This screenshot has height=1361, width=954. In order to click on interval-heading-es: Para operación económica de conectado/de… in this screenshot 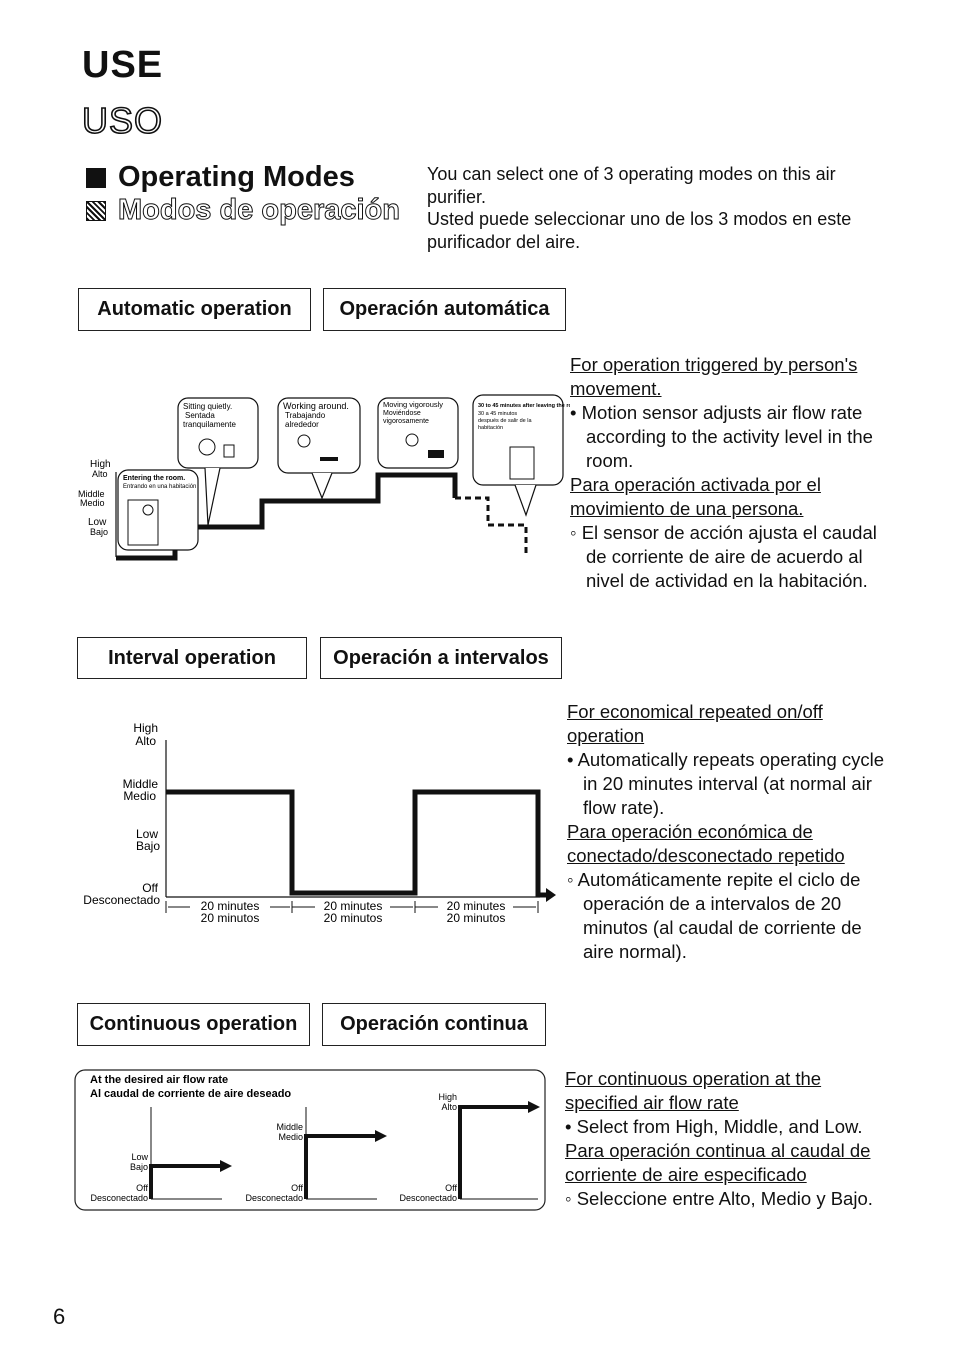, I will do `click(706, 843)`.